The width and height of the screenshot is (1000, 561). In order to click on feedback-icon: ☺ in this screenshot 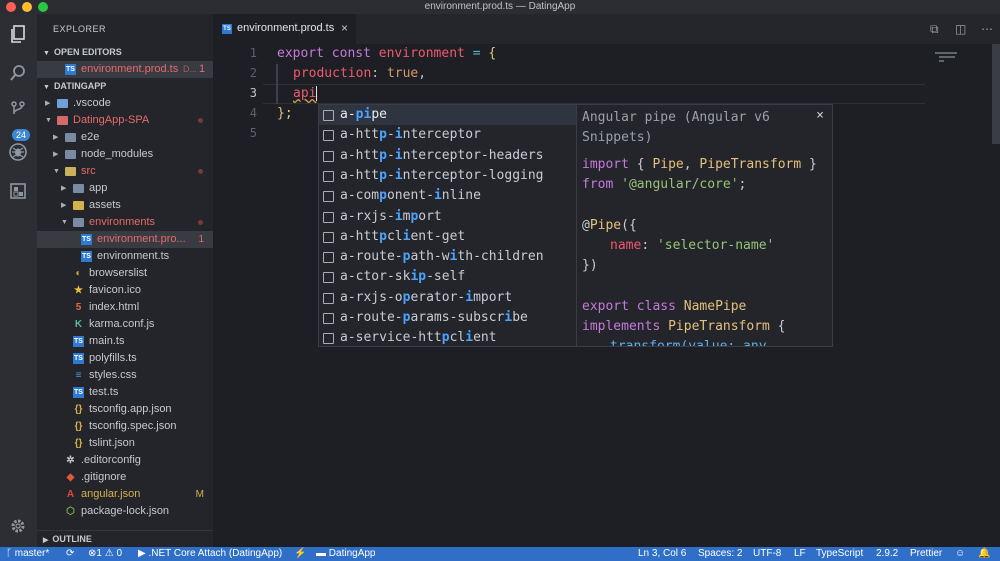, I will do `click(960, 554)`.